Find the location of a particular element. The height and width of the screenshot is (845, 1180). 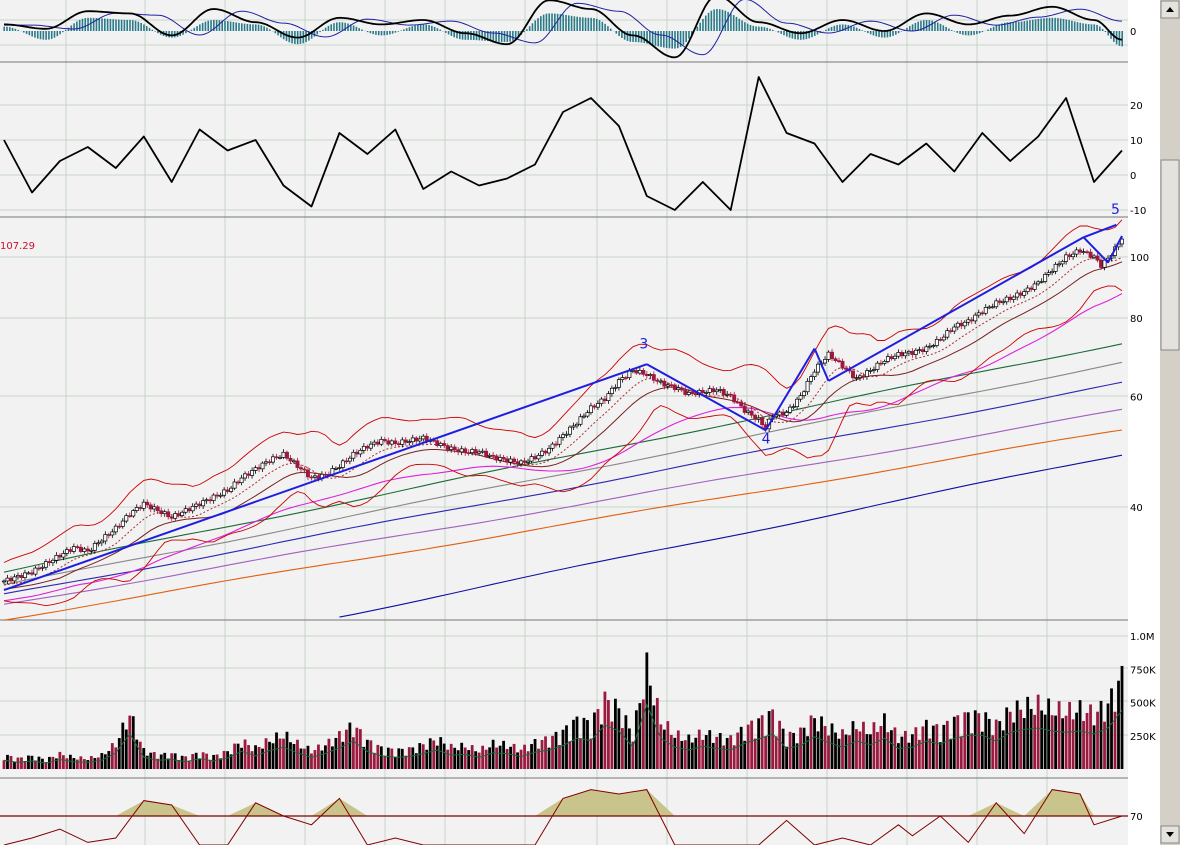

scrollbar-thumb is located at coordinates (1170, 255).